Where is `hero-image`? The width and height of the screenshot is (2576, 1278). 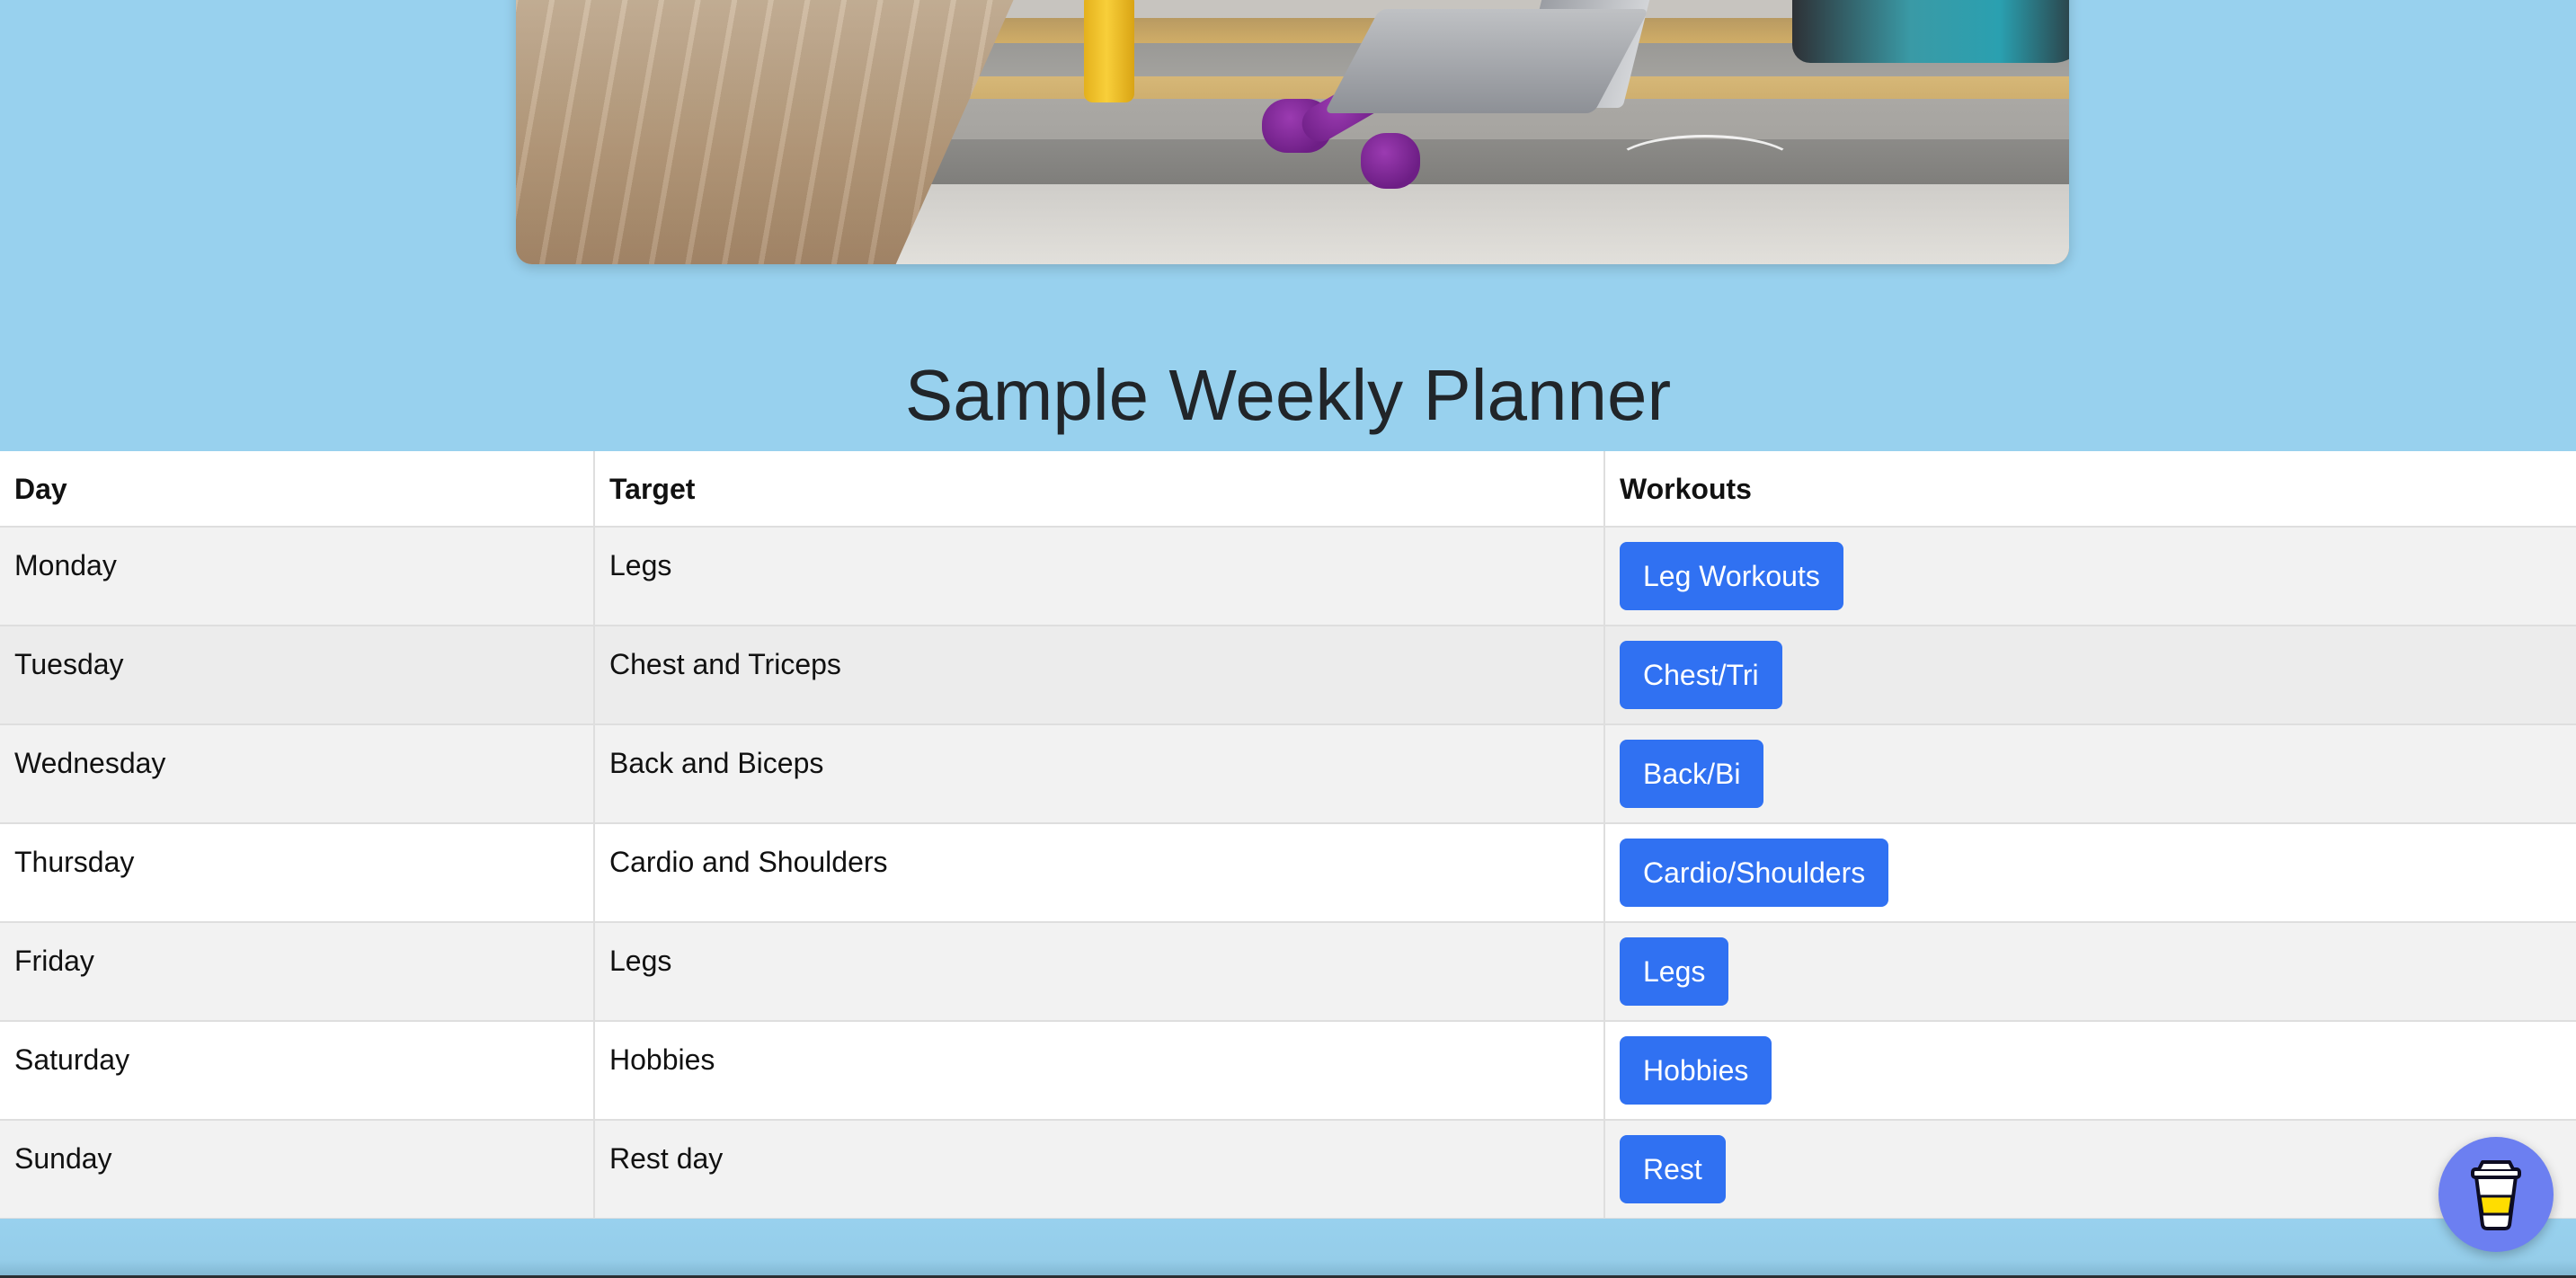 hero-image is located at coordinates (1292, 132).